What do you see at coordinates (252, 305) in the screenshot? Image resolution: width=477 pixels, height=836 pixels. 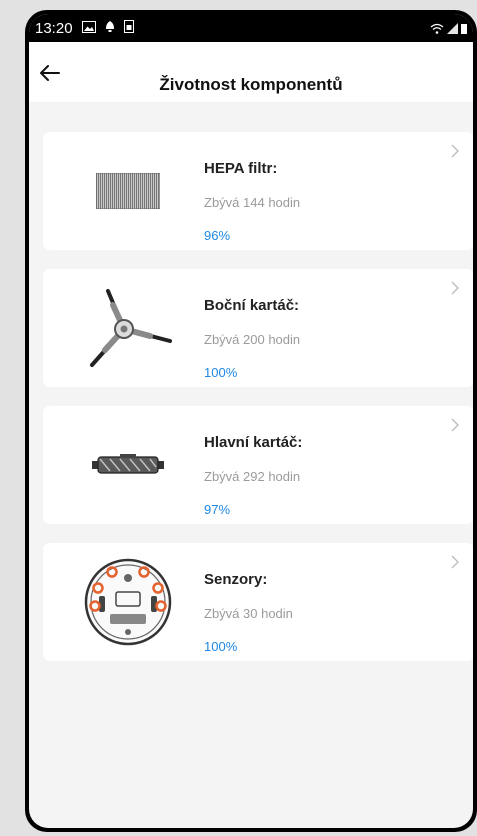 I see `component-name: Boční kartáč:` at bounding box center [252, 305].